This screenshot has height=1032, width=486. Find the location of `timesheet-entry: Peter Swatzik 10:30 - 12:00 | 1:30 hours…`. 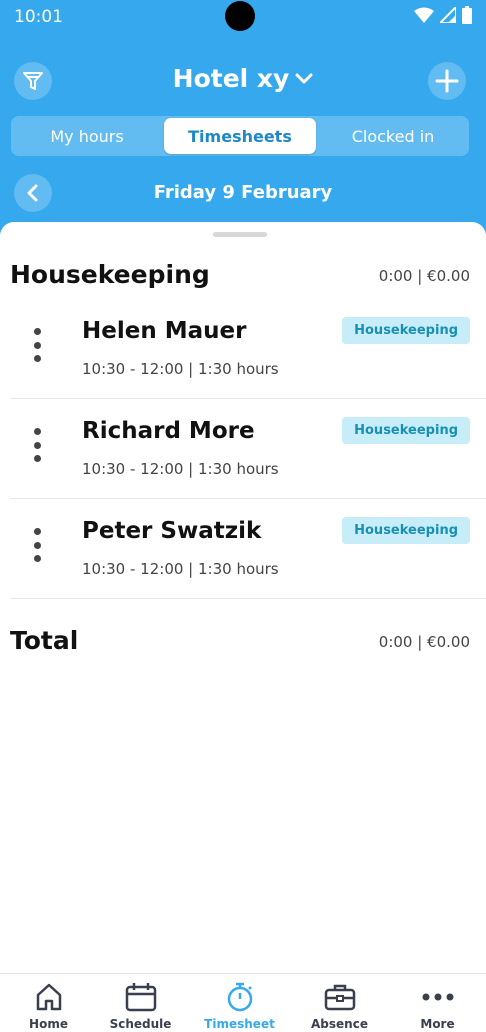

timesheet-entry: Peter Swatzik 10:30 - 12:00 | 1:30 hours… is located at coordinates (248, 550).